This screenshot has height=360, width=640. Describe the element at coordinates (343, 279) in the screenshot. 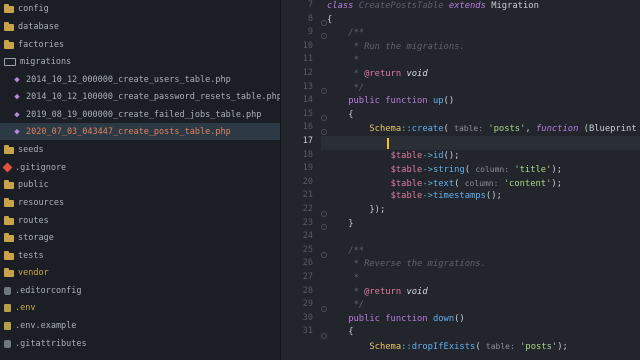

I see `code-line-27: *` at that location.